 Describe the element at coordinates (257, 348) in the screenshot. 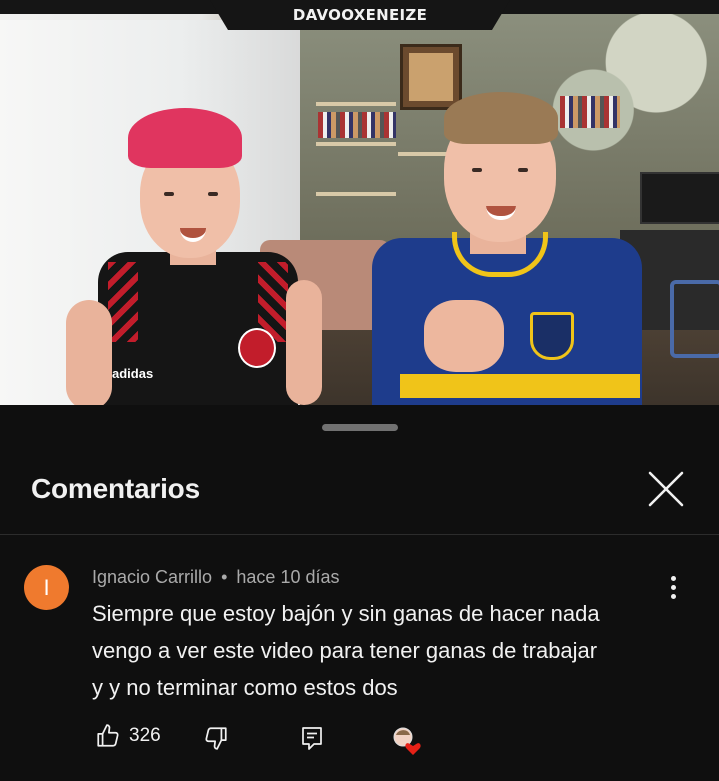

I see `club-badge` at that location.